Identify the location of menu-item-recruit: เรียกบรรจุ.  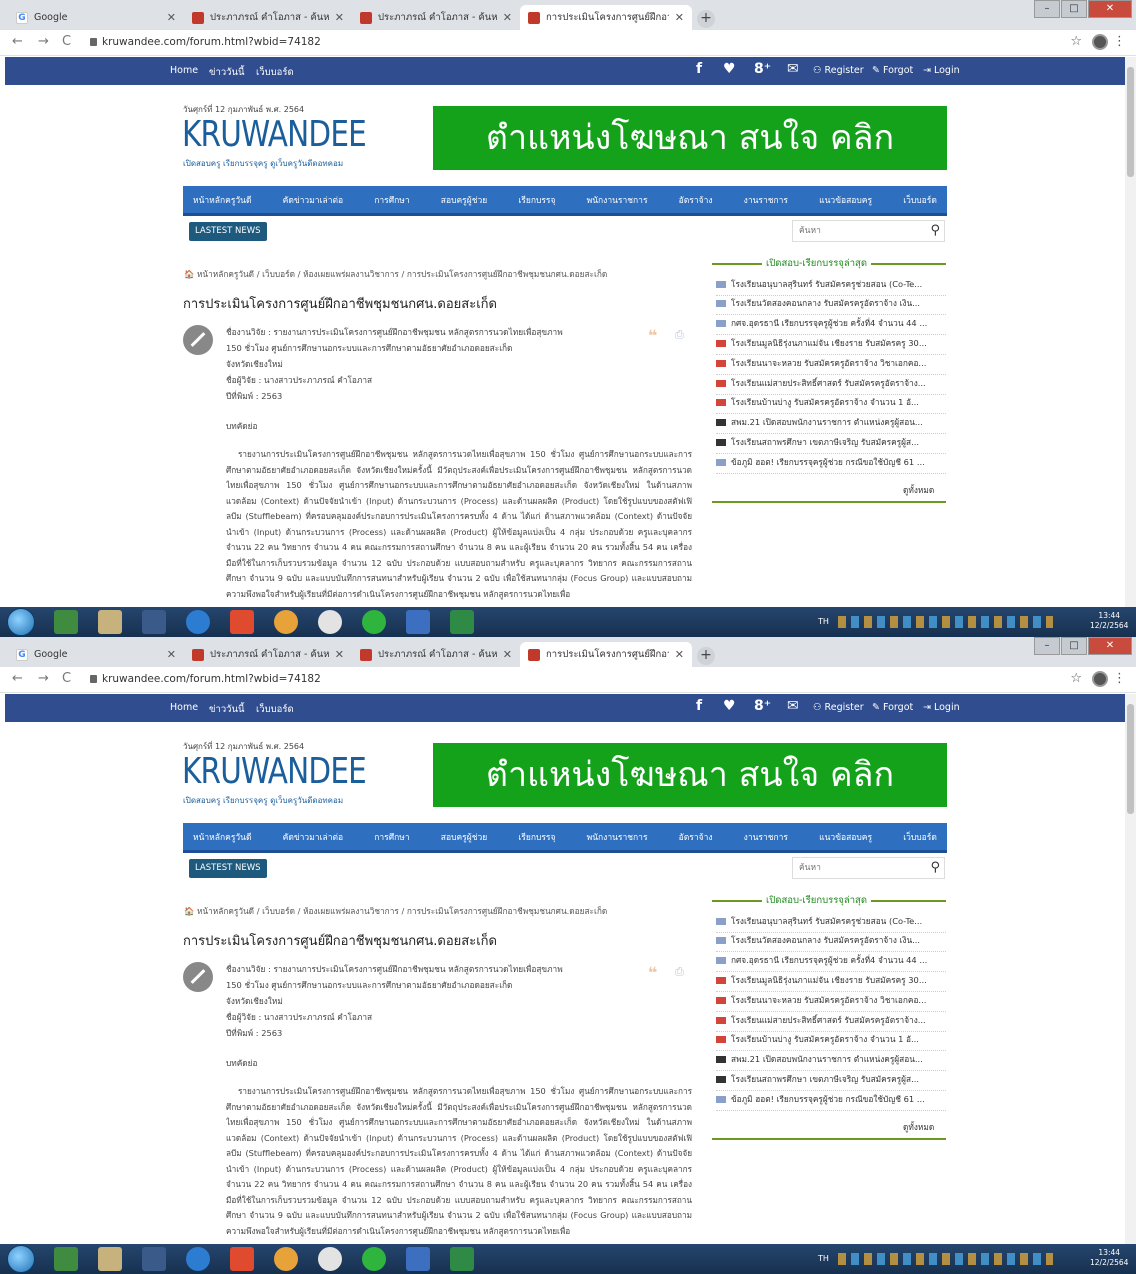
(536, 837).